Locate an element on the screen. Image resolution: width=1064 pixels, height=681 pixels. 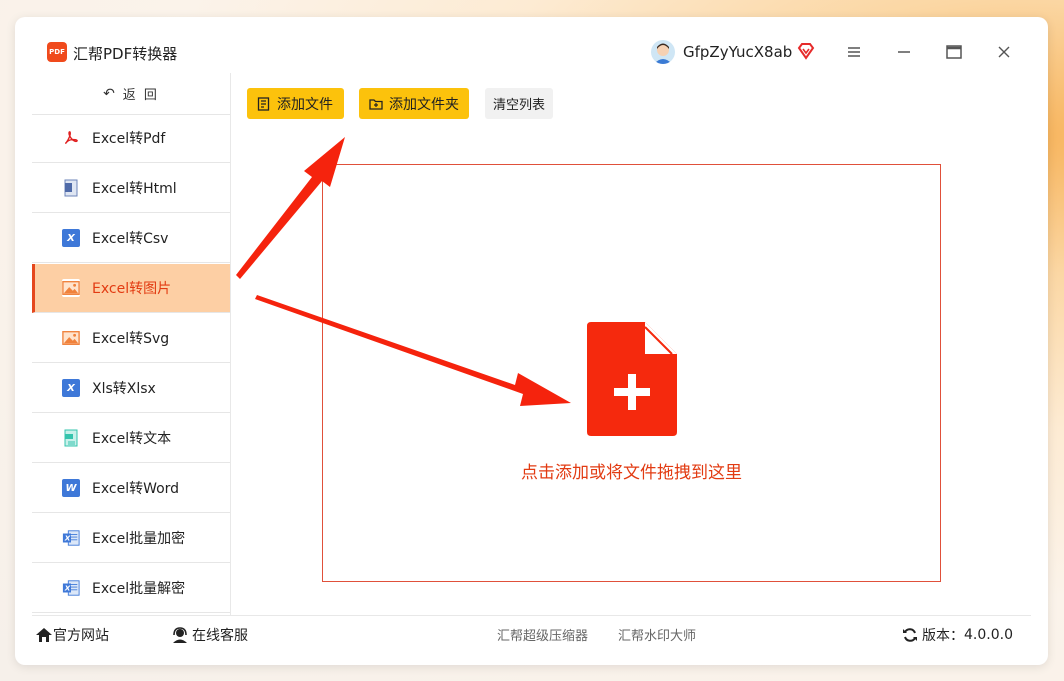
footer: 官方网站 在线客服 汇帮超级压缩器 汇帮水印大师 版本： 4.0.0.0 is located at coordinates (531, 633).